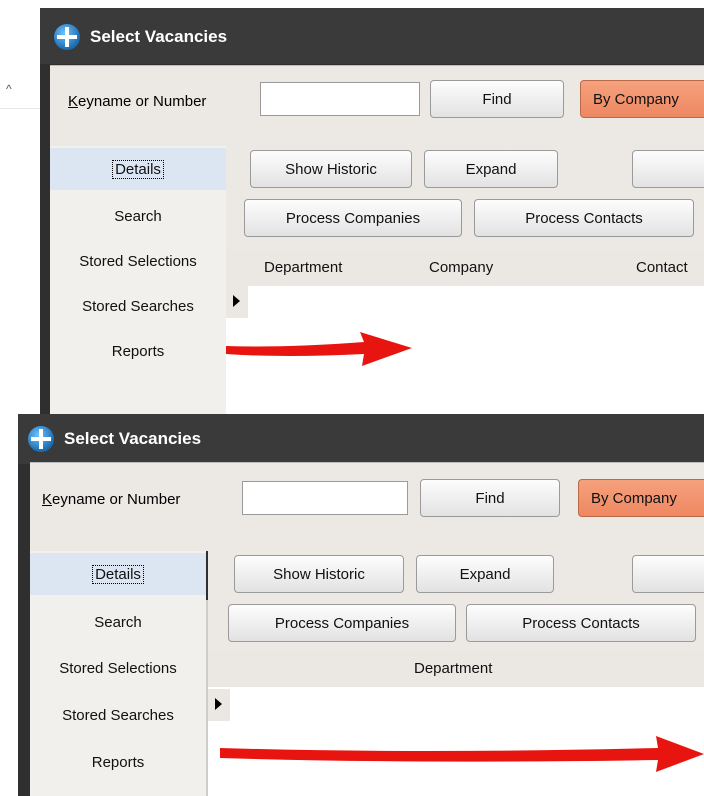  I want to click on grid-header: Department, so click(456, 669).